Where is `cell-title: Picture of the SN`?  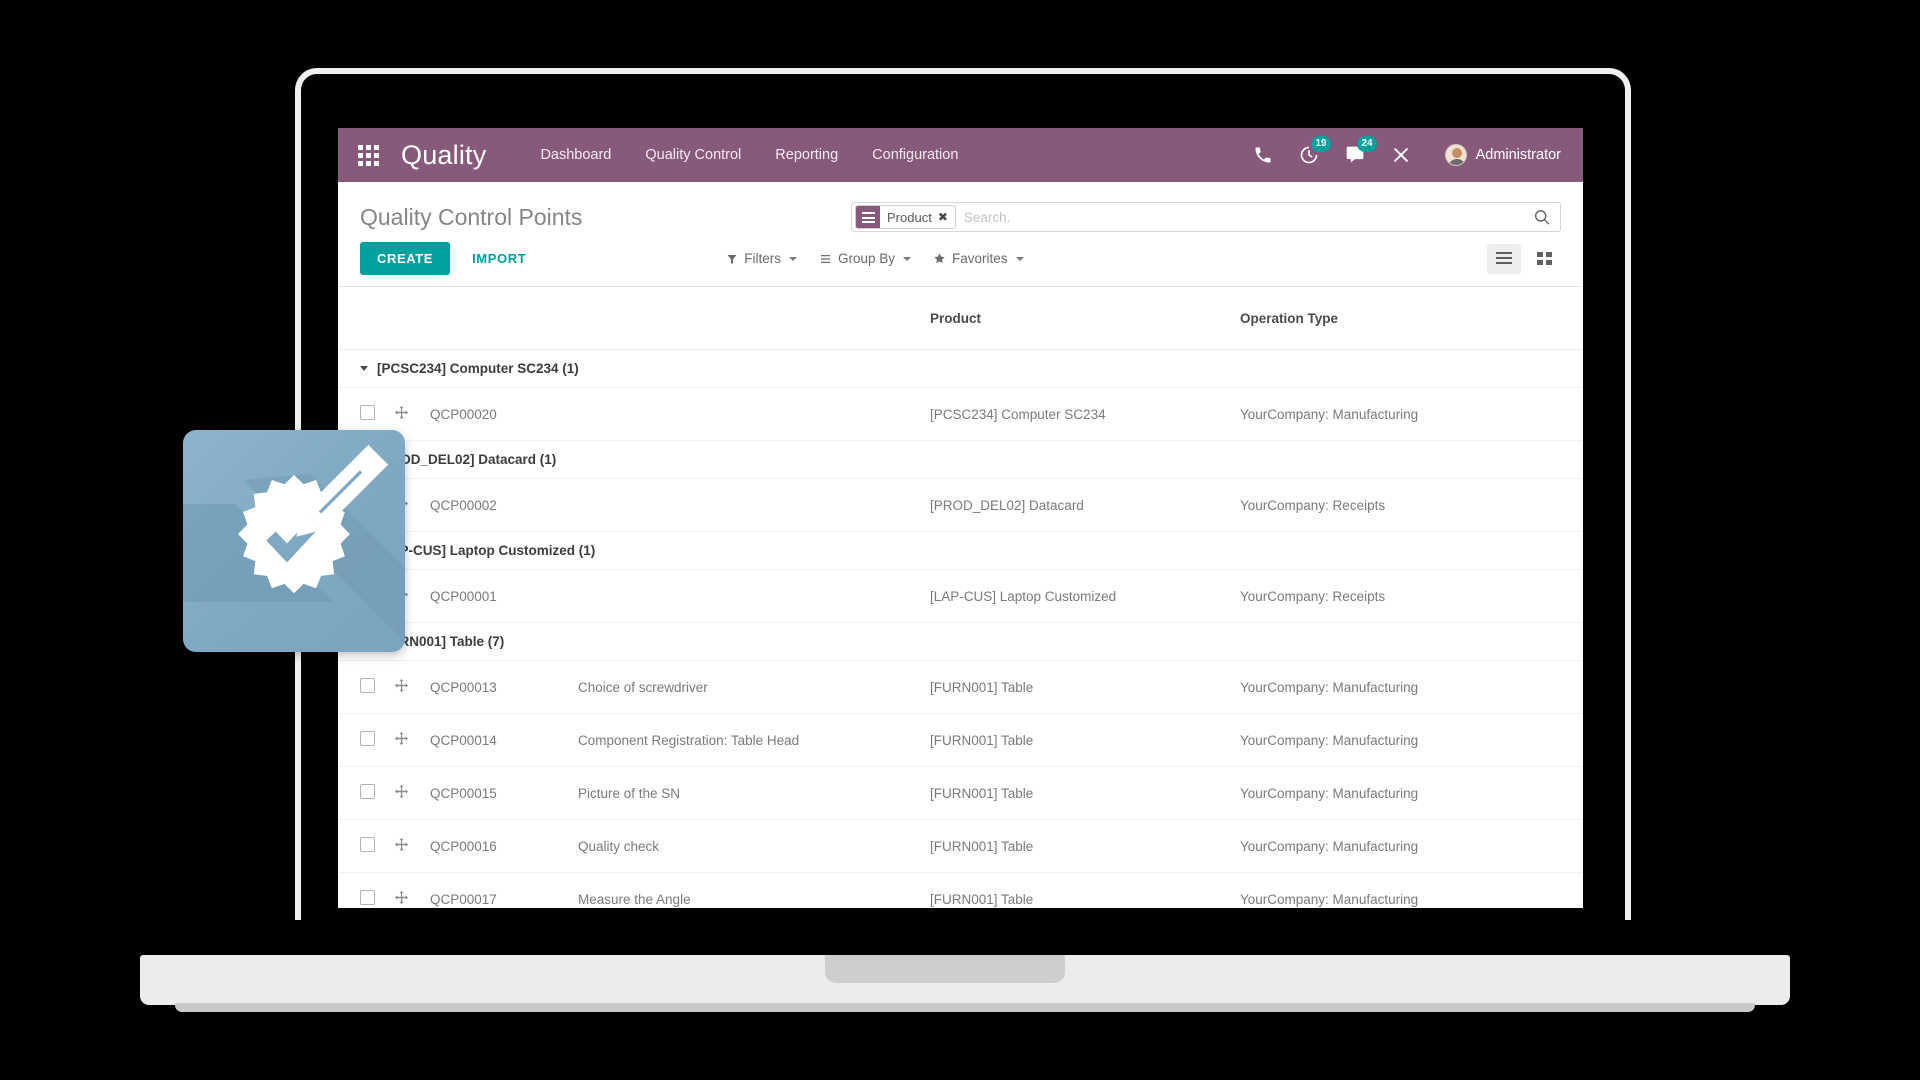
cell-title: Picture of the SN is located at coordinates (754, 793).